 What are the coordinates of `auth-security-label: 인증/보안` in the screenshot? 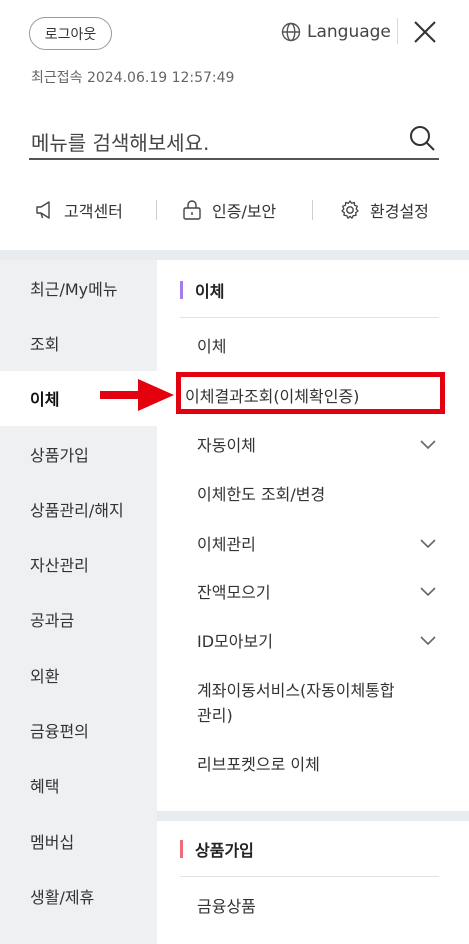 It's located at (244, 211).